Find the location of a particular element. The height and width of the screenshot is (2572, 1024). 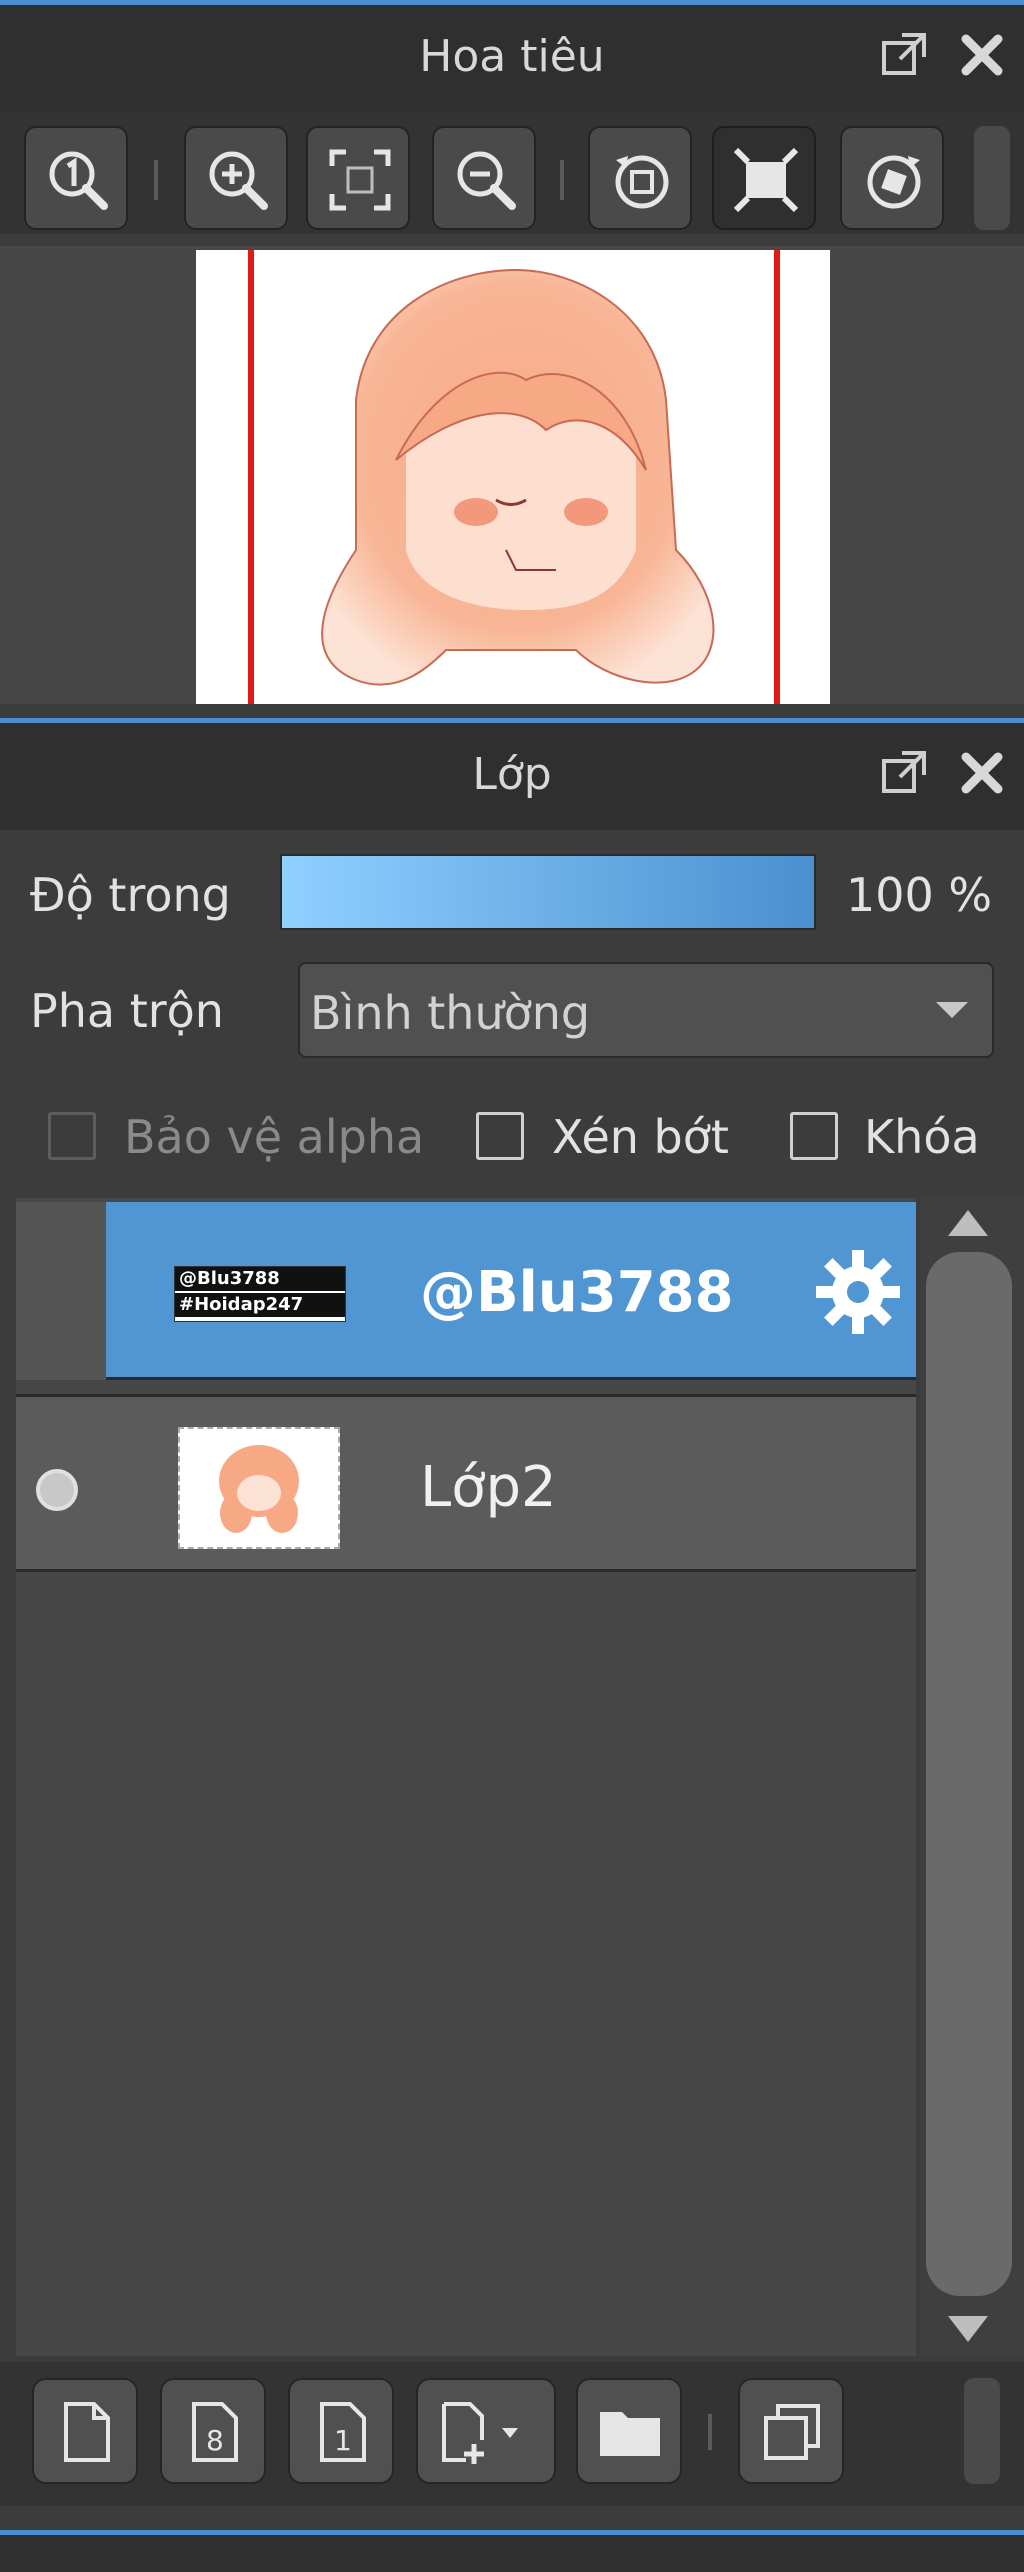

opacity-slider is located at coordinates (548, 892).